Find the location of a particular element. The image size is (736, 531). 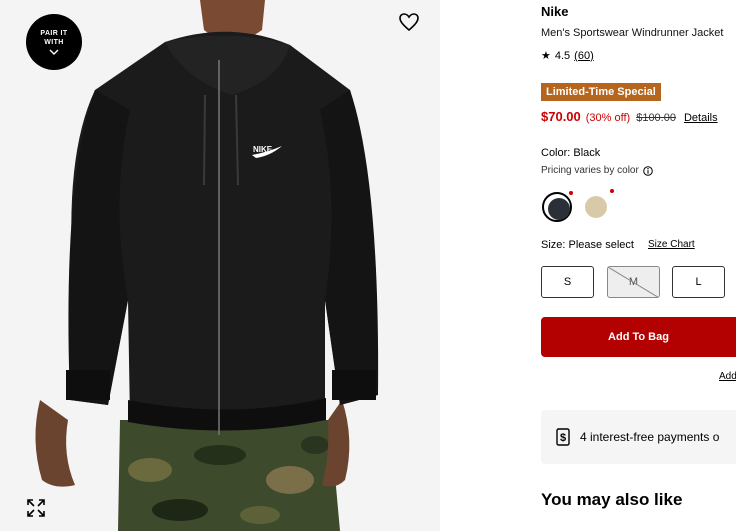

size-option-label: S is located at coordinates (567, 282).